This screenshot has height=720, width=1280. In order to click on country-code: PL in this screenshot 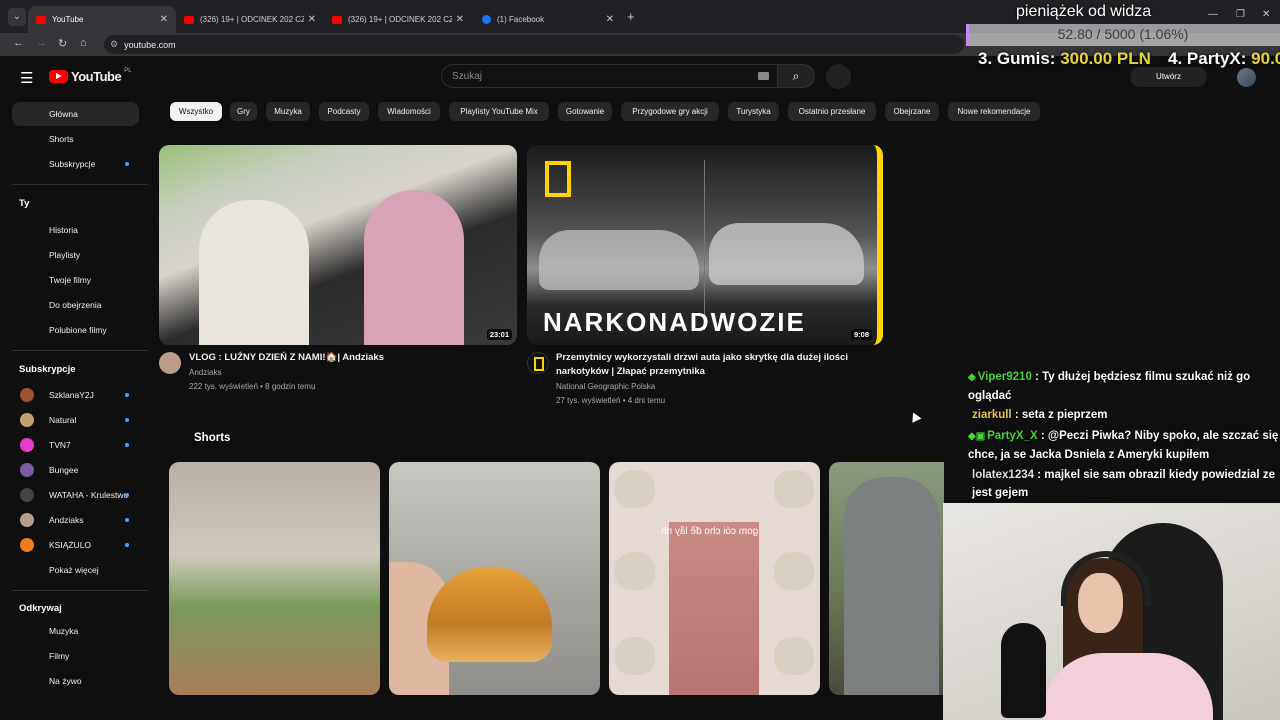, I will do `click(128, 70)`.